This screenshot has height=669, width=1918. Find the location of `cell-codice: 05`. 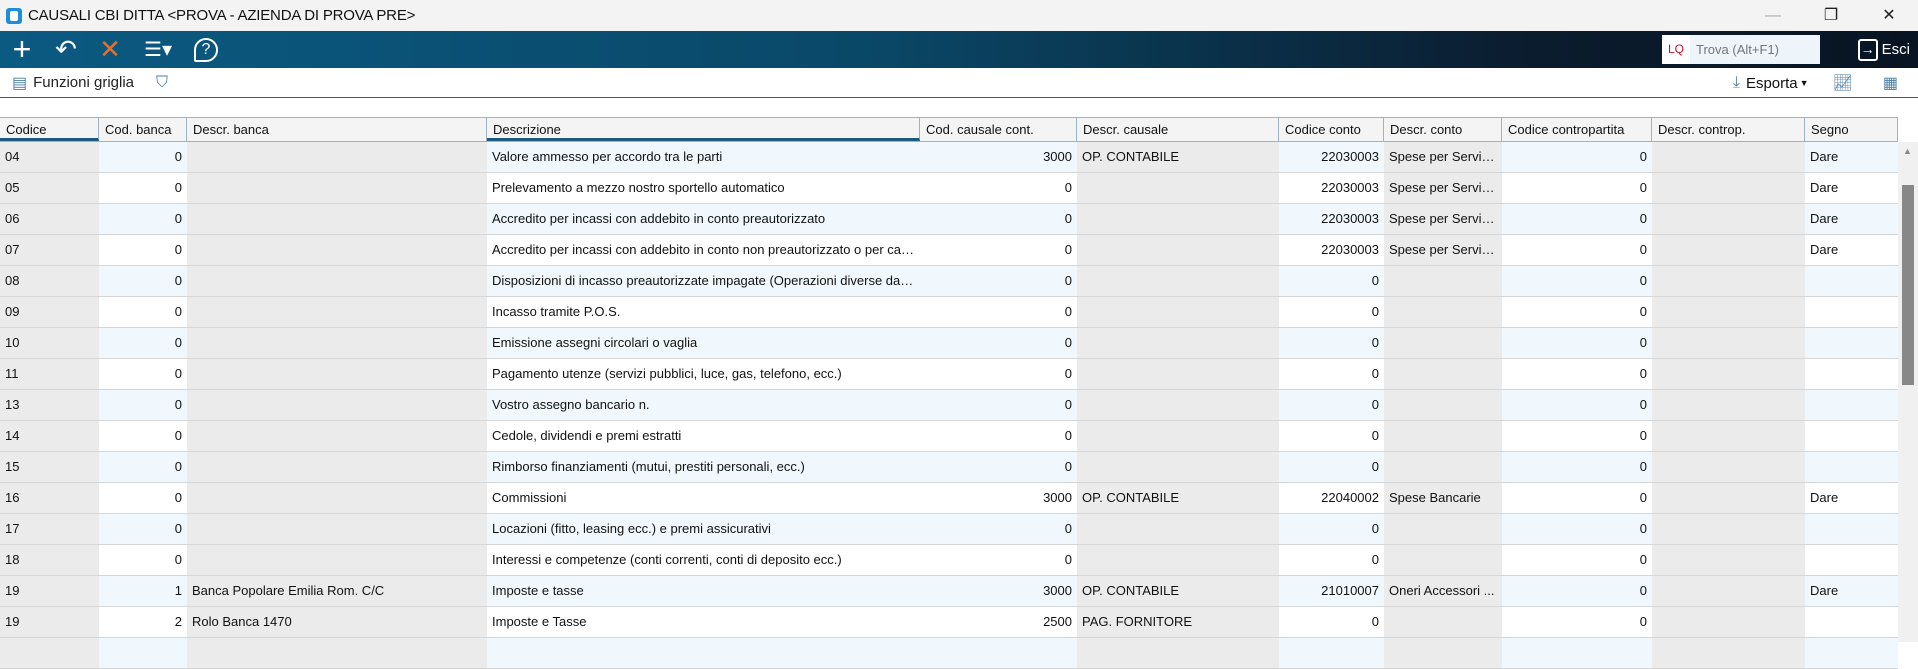

cell-codice: 05 is located at coordinates (49, 188).